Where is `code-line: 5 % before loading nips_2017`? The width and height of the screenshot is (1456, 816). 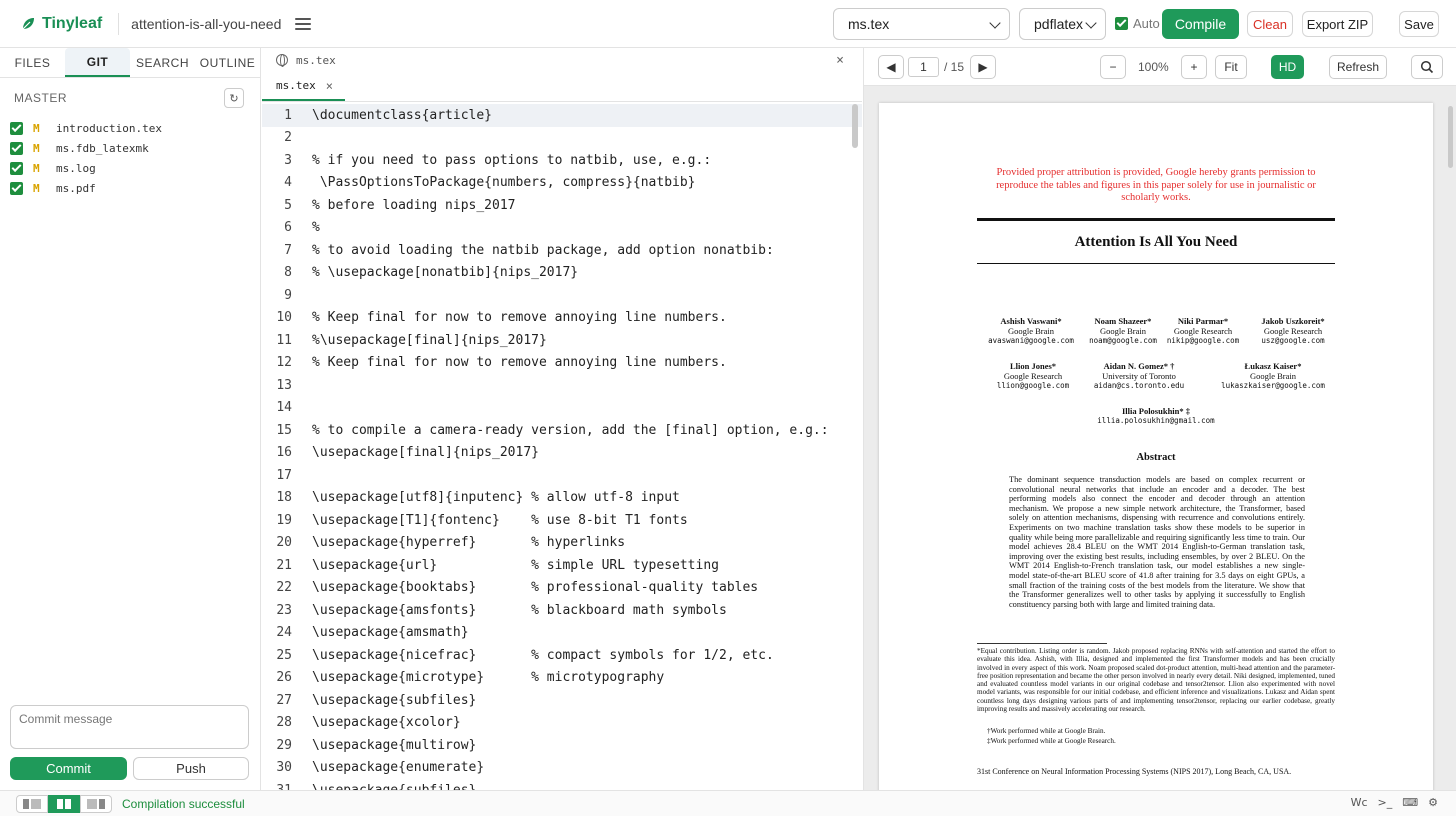 code-line: 5 % before loading nips_2017 is located at coordinates (562, 205).